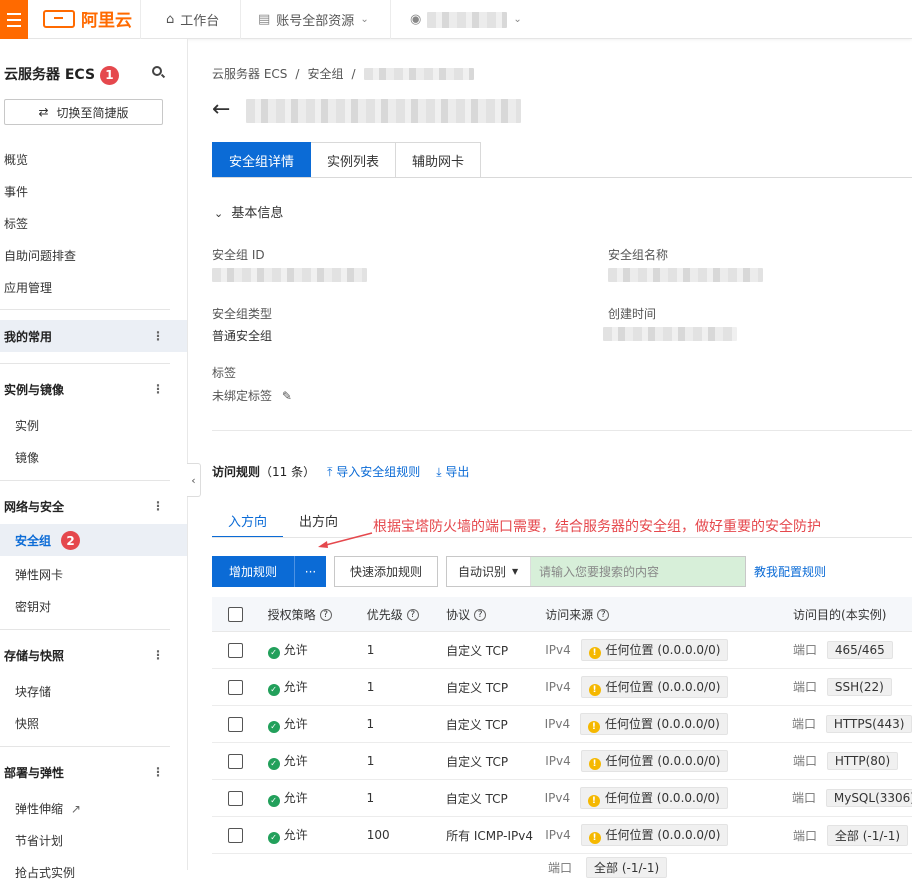 This screenshot has width=912, height=881. Describe the element at coordinates (840, 614) in the screenshot. I see `header-destination: 访问目的(本实例)` at that location.